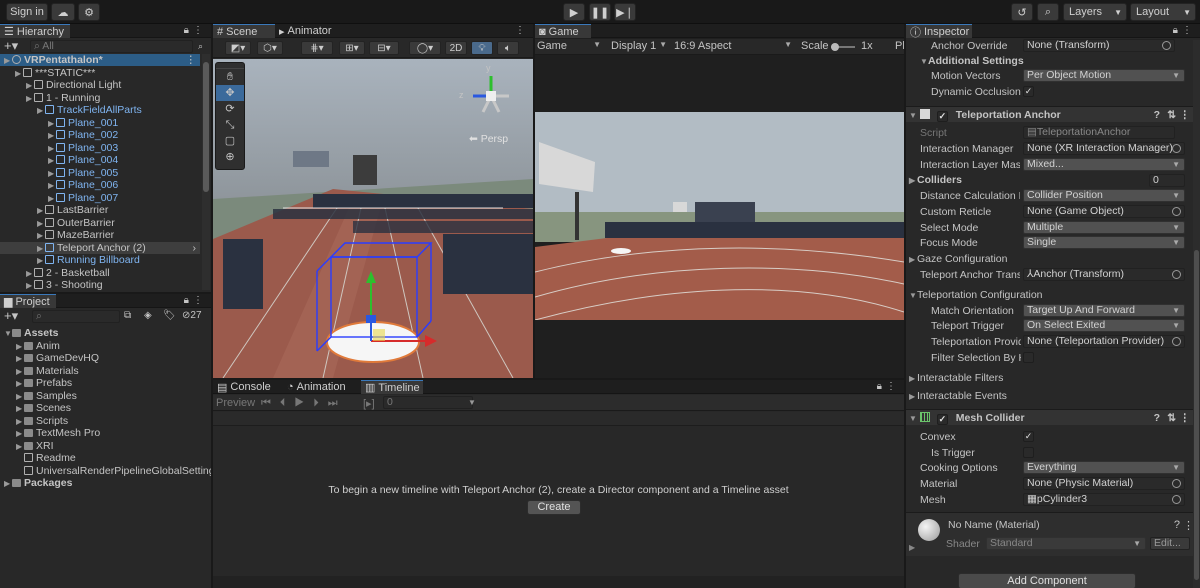  Describe the element at coordinates (230, 157) in the screenshot. I see `transform-tool-icon: ⊕` at that location.